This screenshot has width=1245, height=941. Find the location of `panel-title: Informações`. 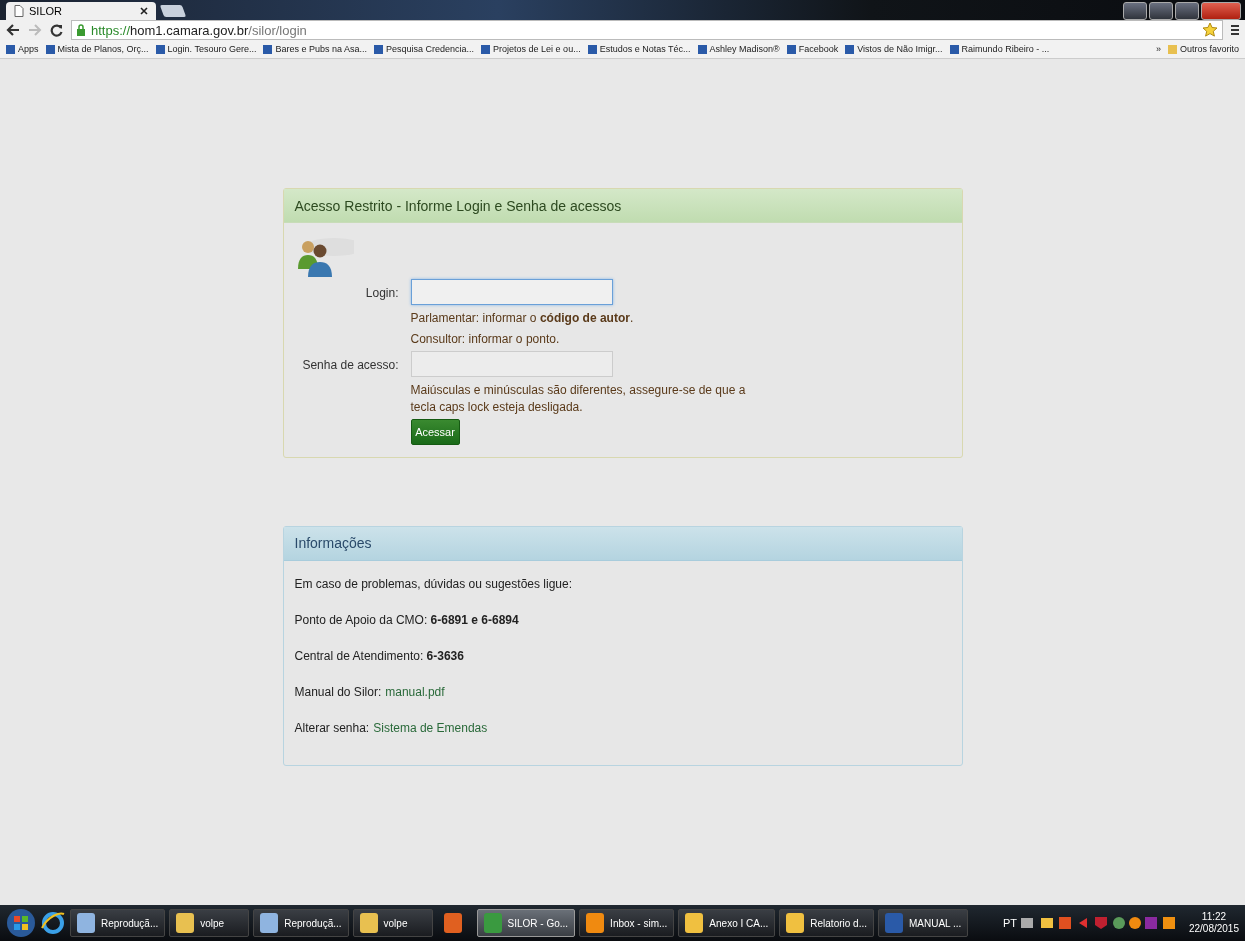

panel-title: Informações is located at coordinates (622, 543).